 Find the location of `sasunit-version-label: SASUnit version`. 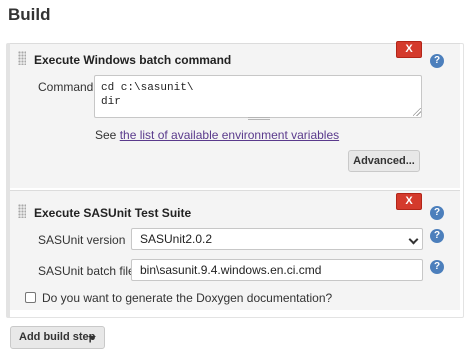

sasunit-version-label: SASUnit version is located at coordinates (82, 240).